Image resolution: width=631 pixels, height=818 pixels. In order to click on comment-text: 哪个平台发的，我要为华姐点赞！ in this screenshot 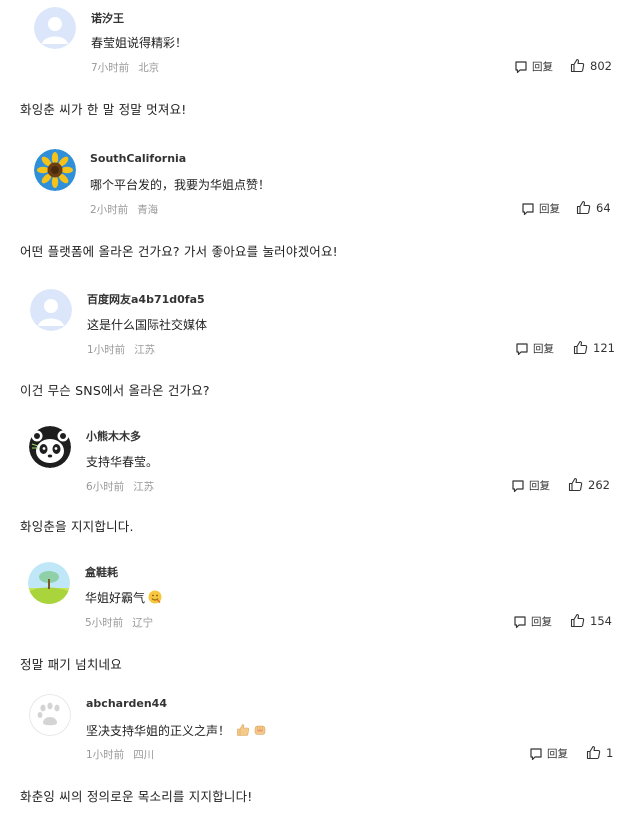, I will do `click(180, 185)`.